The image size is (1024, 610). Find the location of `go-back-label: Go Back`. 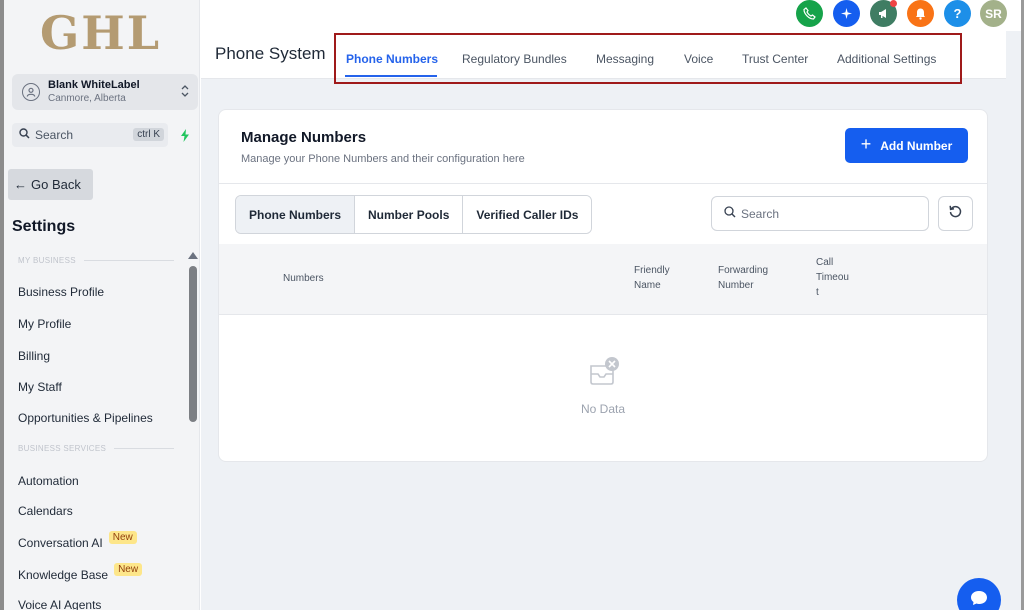

go-back-label: Go Back is located at coordinates (56, 184).